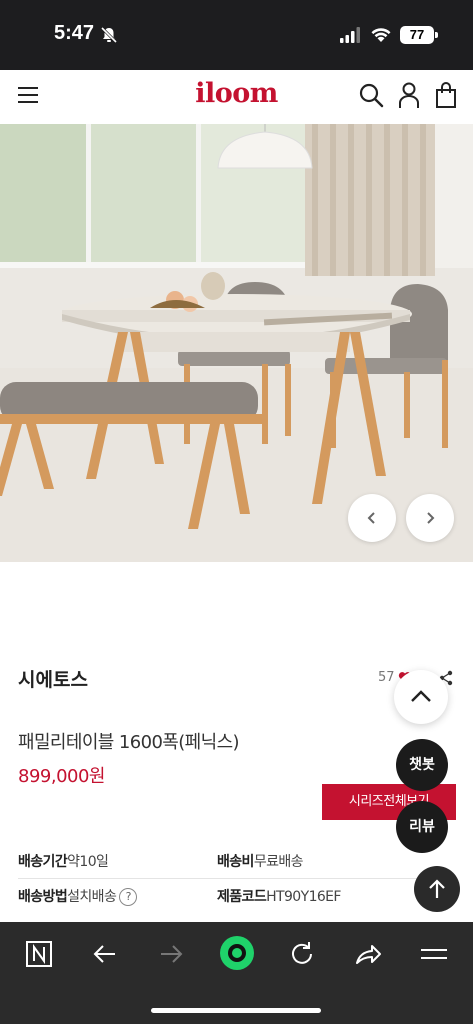  I want to click on naver-n-icon, so click(39, 954).